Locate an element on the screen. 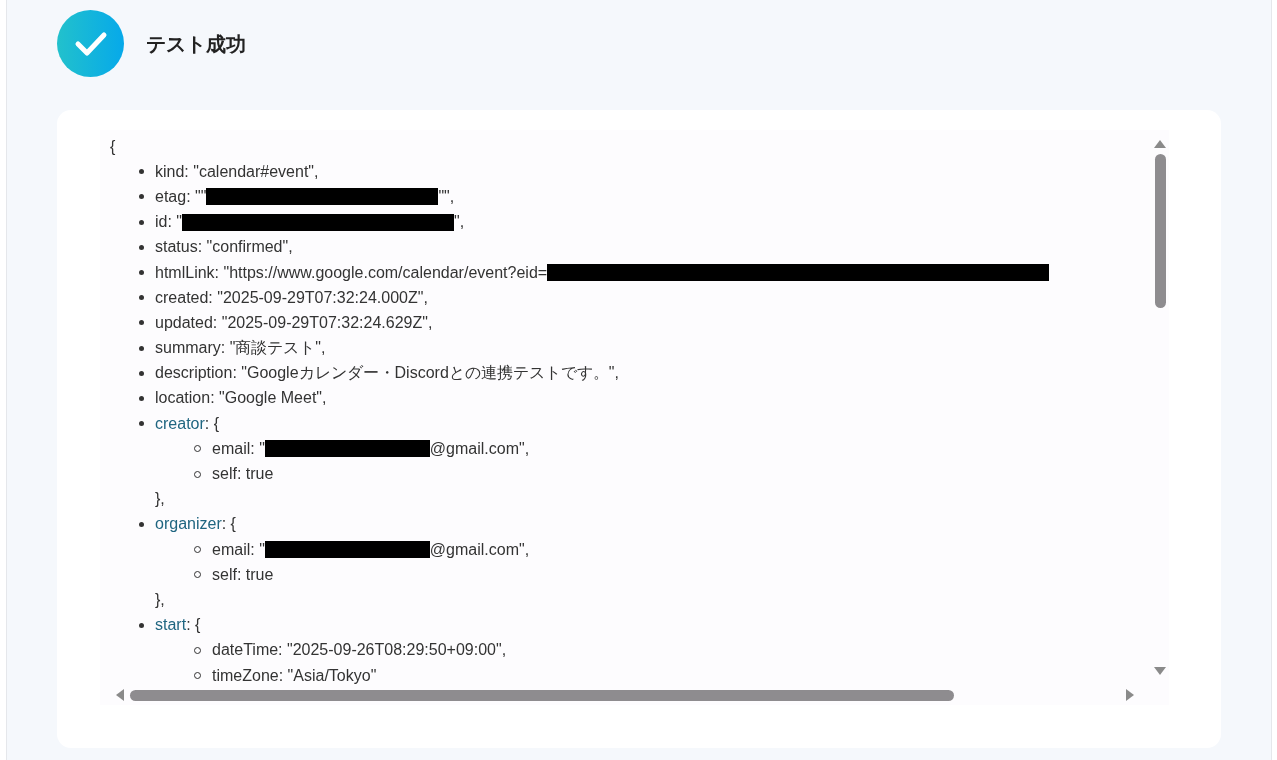  json-value: ", is located at coordinates (459, 222).